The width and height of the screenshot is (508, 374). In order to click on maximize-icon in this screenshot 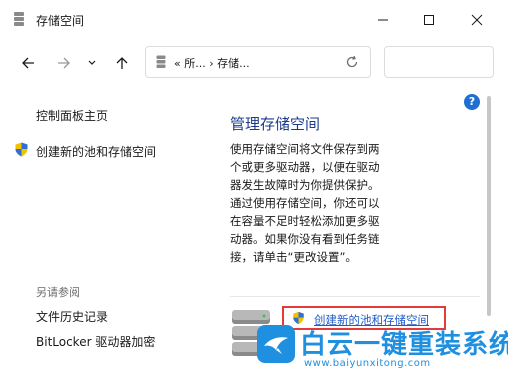, I will do `click(429, 20)`.